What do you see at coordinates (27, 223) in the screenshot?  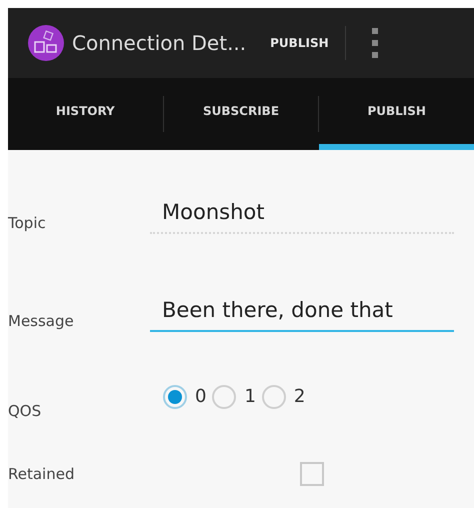 I see `topic-label: Topic` at bounding box center [27, 223].